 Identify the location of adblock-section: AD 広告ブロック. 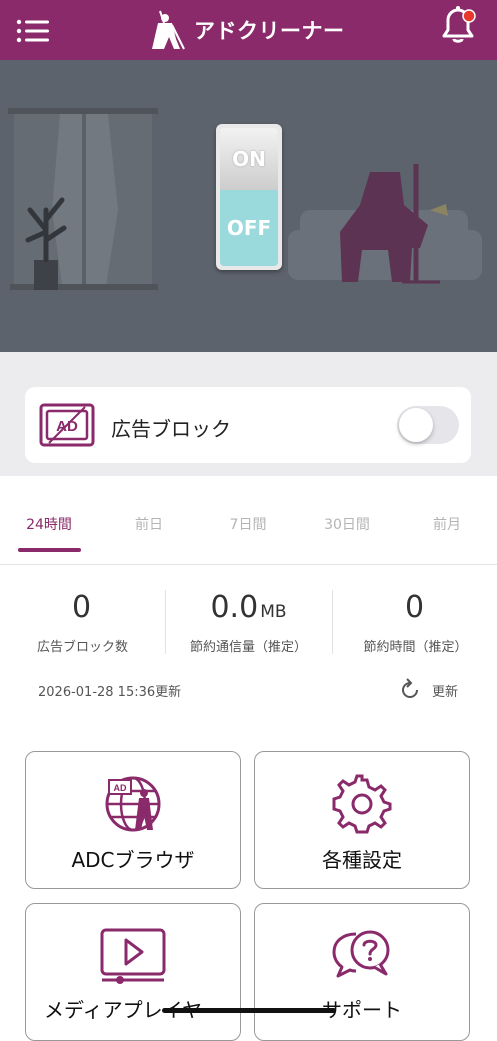
(248, 414).